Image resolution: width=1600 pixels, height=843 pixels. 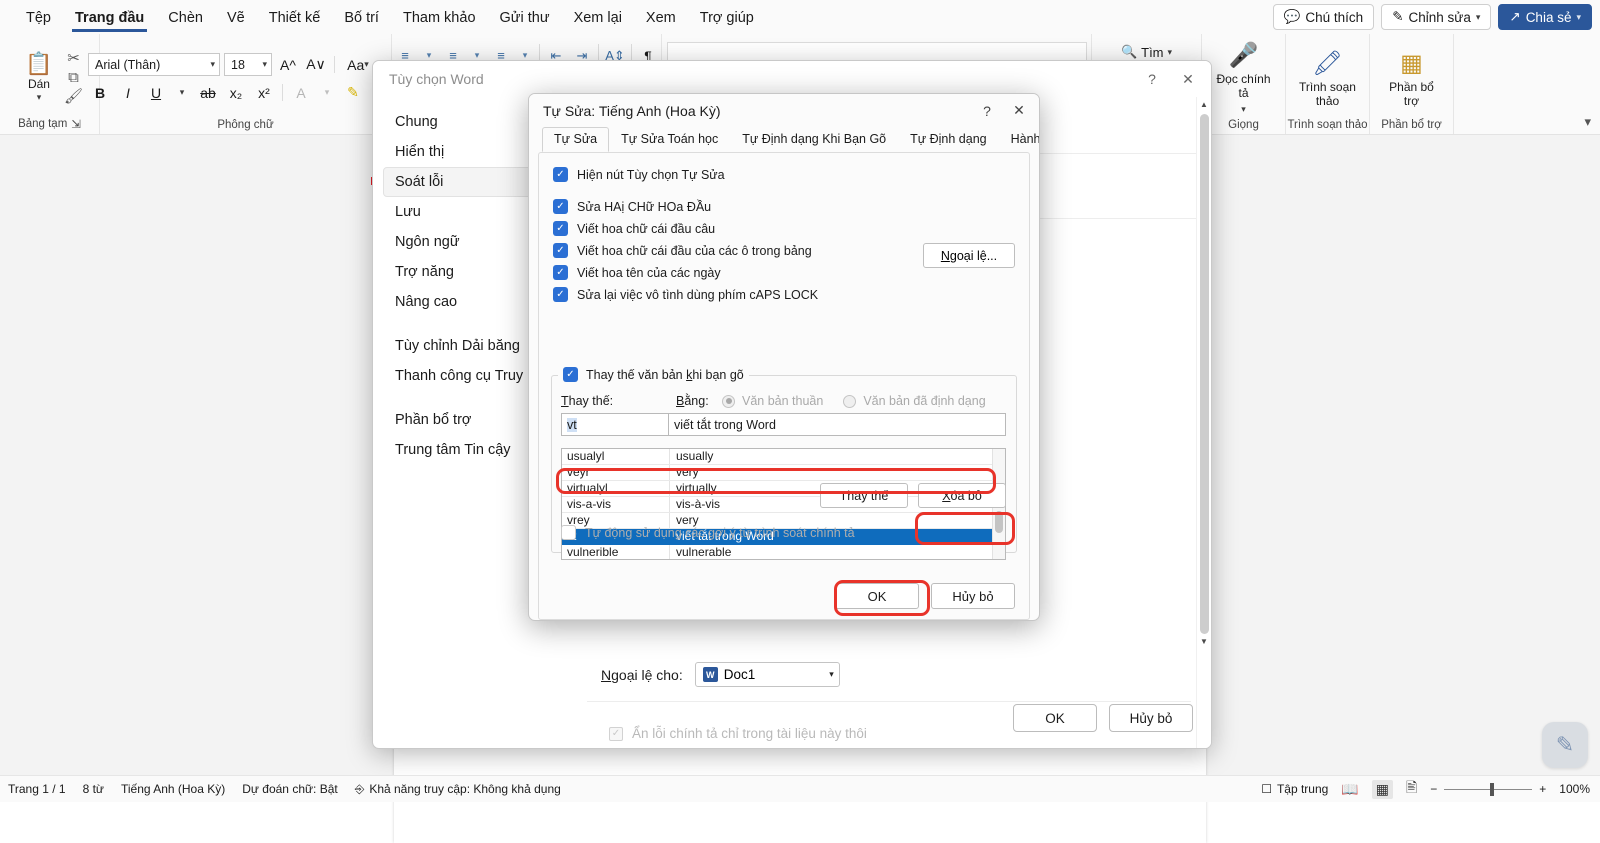 What do you see at coordinates (288, 64) in the screenshot?
I see `grow-font-button: A^` at bounding box center [288, 64].